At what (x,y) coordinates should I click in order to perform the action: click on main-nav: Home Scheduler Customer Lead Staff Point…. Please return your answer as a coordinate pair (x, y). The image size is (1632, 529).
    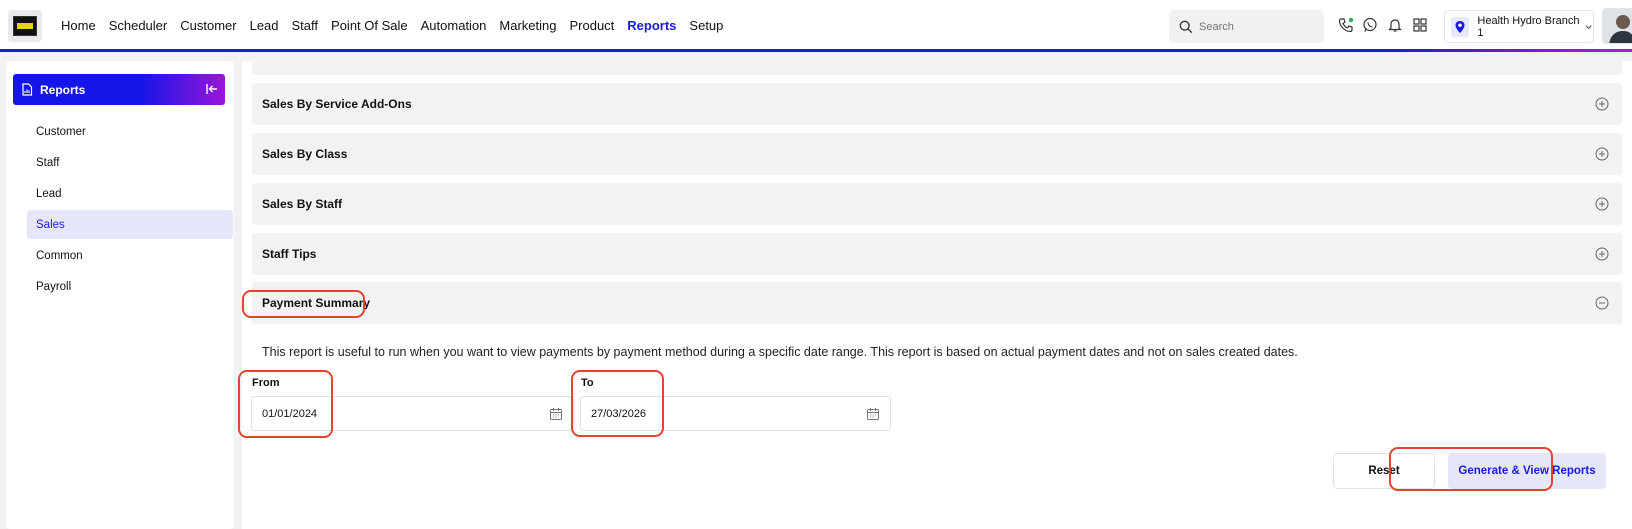
    Looking at the image, I should click on (398, 25).